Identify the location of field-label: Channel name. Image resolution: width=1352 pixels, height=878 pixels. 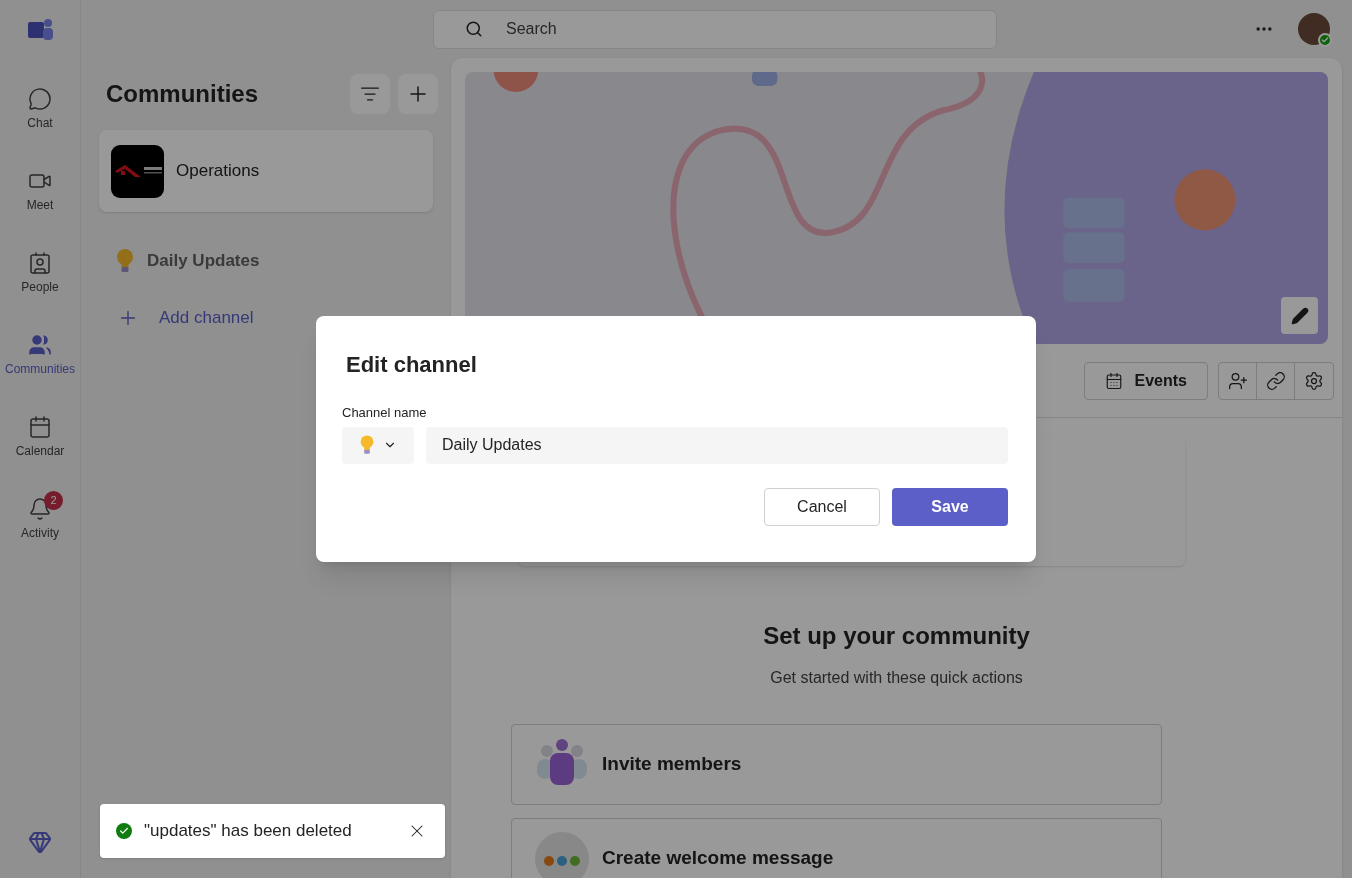
(385, 413).